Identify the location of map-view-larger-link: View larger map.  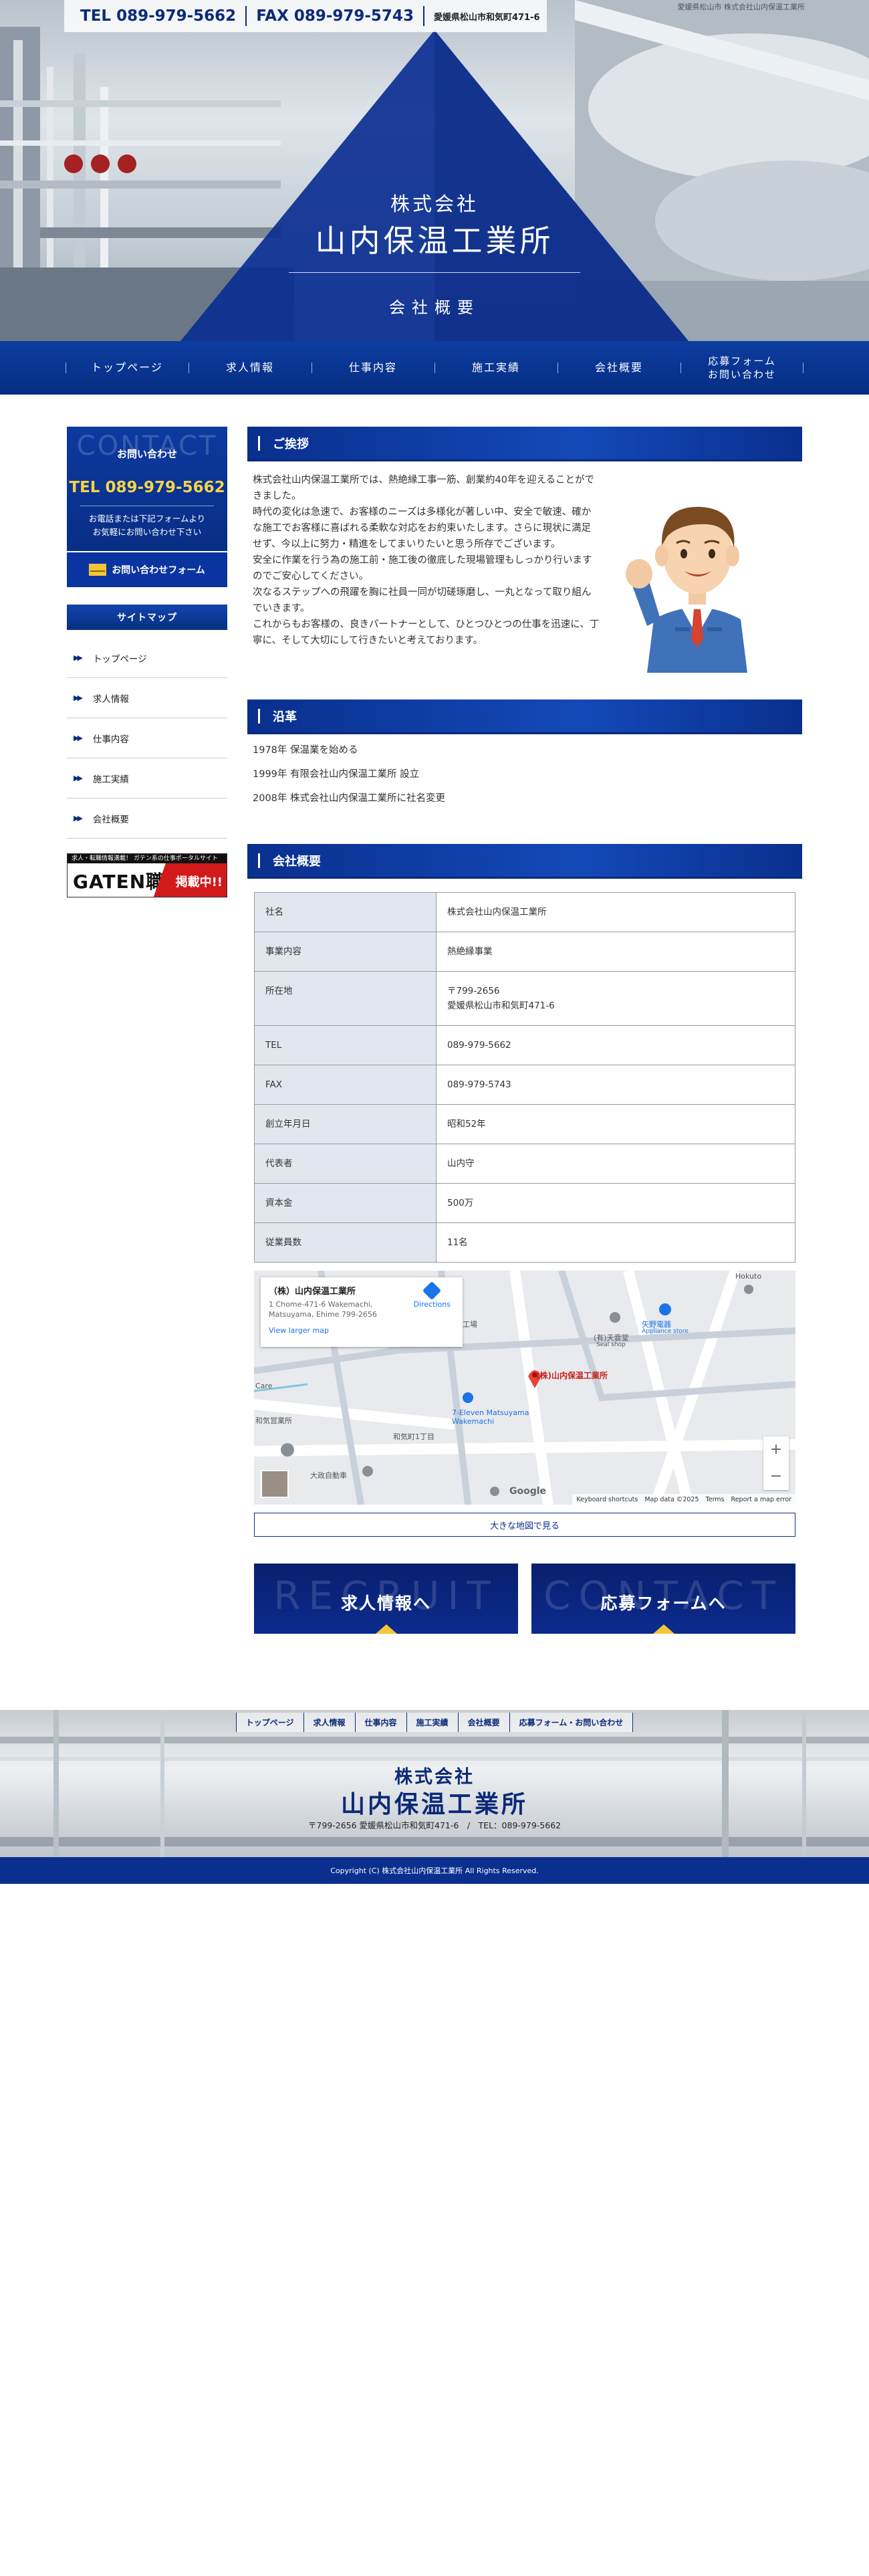
(362, 1330).